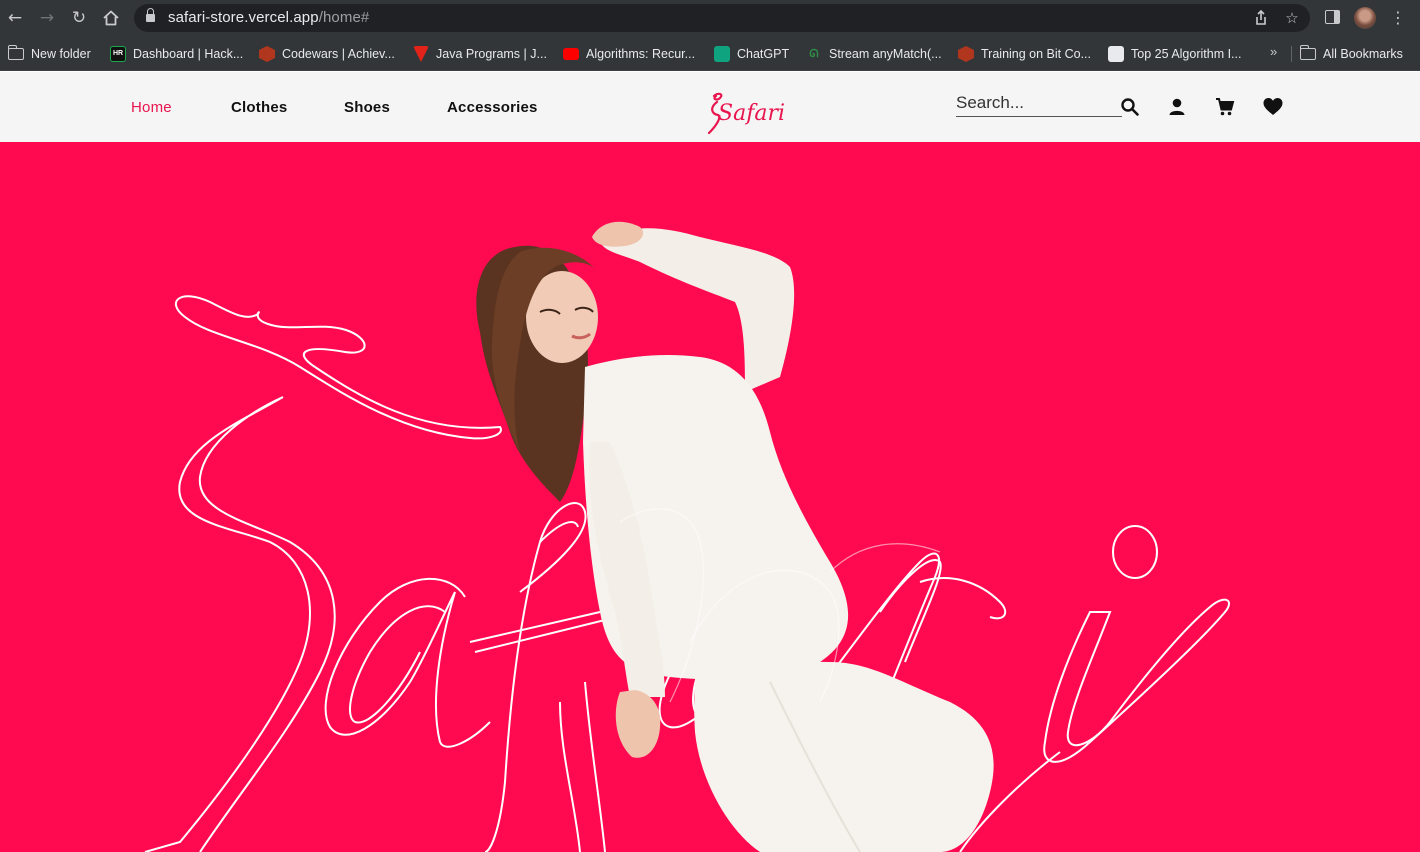 Image resolution: width=1420 pixels, height=852 pixels. Describe the element at coordinates (15, 18) in the screenshot. I see `back-arrow-icon: ←` at that location.